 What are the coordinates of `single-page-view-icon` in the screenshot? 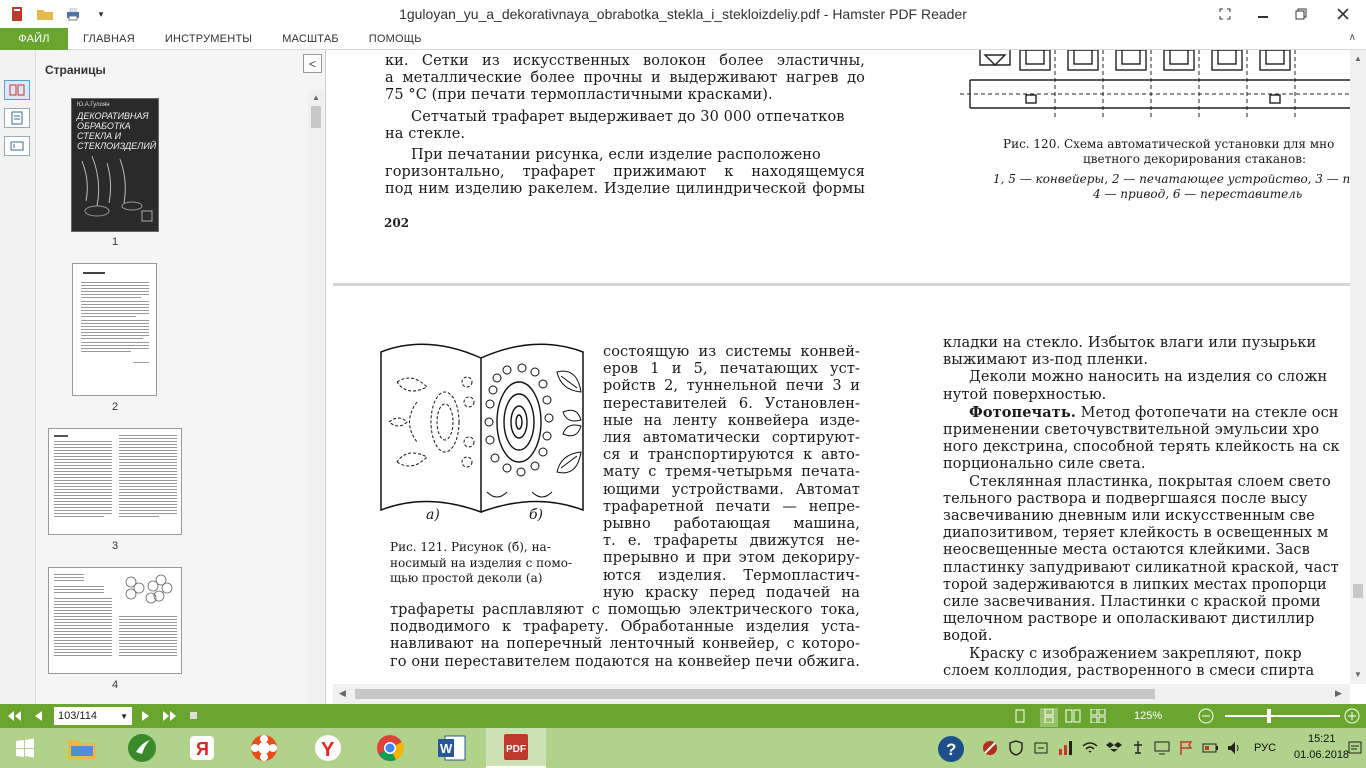 It's located at (1020, 717).